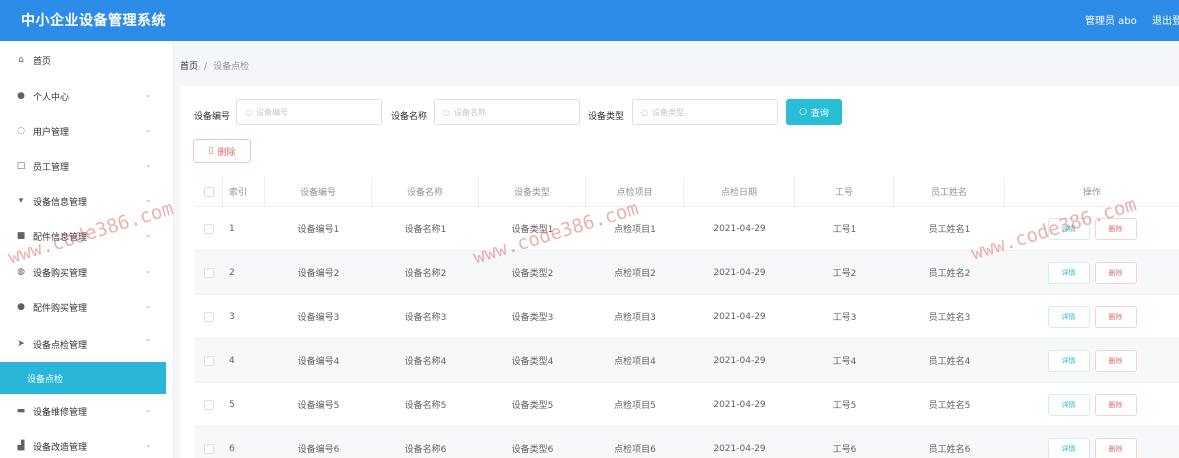 Image resolution: width=1179 pixels, height=458 pixels. Describe the element at coordinates (507, 112) in the screenshot. I see `device-name-input: ○ 设备名称` at that location.